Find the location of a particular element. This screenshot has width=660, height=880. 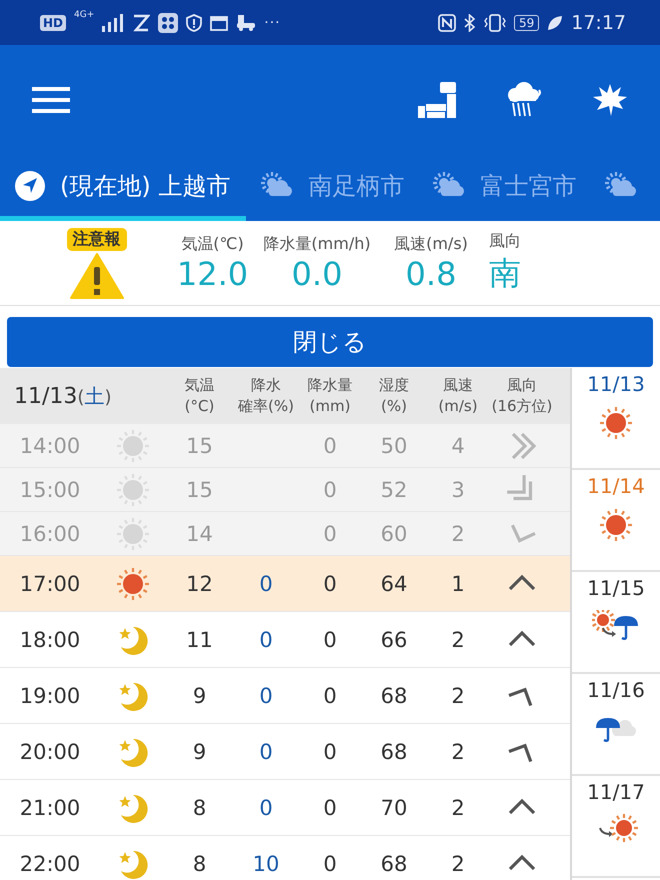

warning-icon is located at coordinates (97, 275).